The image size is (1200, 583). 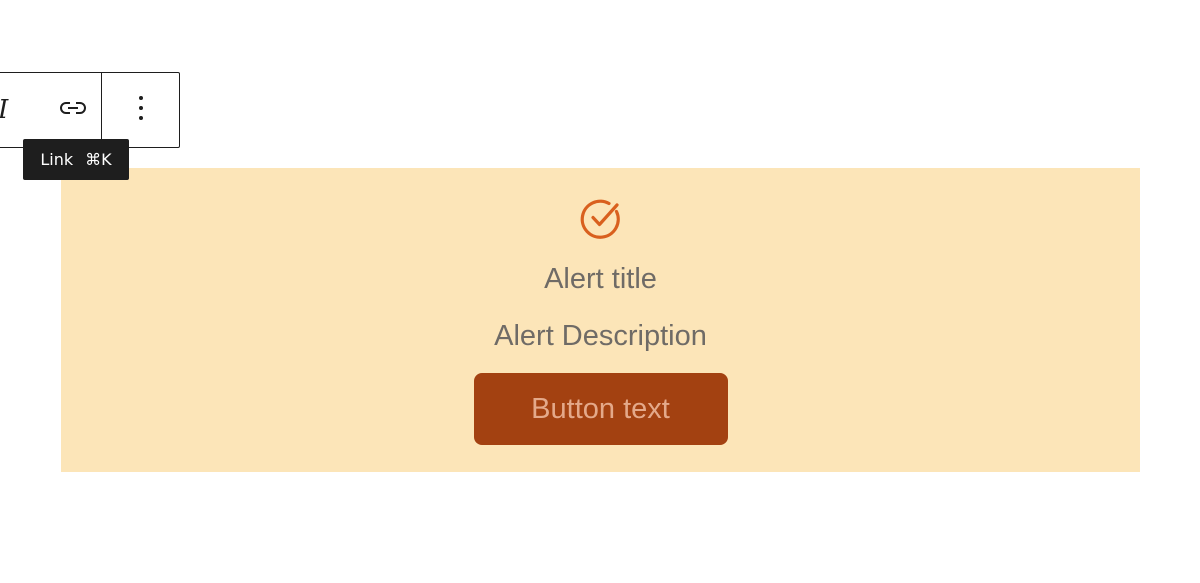 I want to click on tooltip-shortcut: ⌘K, so click(x=98, y=159).